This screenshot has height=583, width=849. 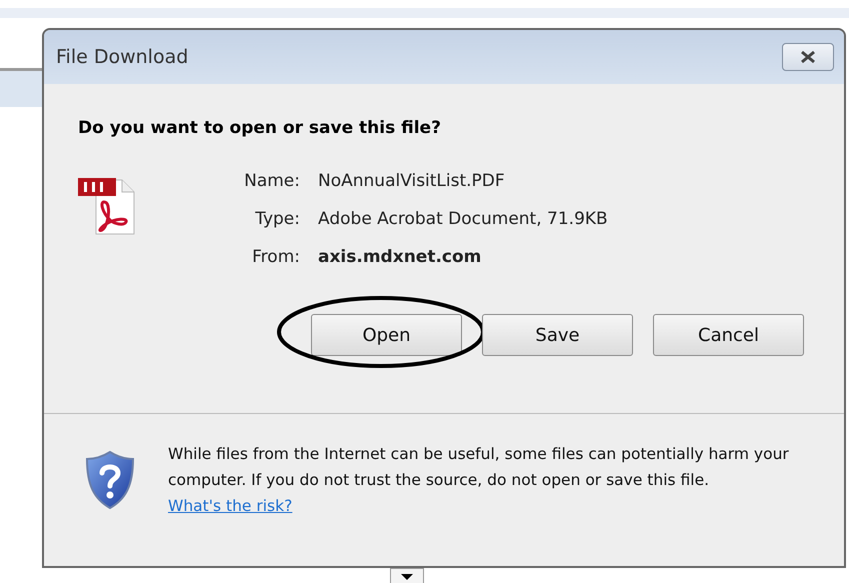 I want to click on close-icon, so click(x=808, y=57).